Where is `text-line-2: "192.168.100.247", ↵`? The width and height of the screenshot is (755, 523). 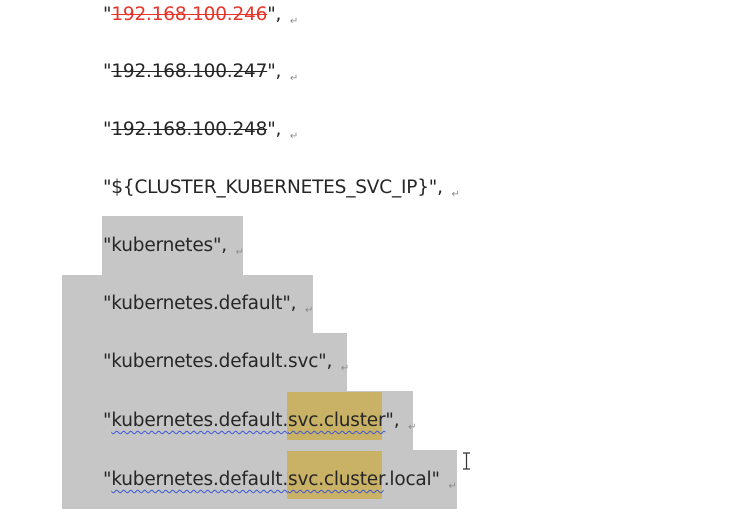 text-line-2: "192.168.100.247", ↵ is located at coordinates (200, 72).